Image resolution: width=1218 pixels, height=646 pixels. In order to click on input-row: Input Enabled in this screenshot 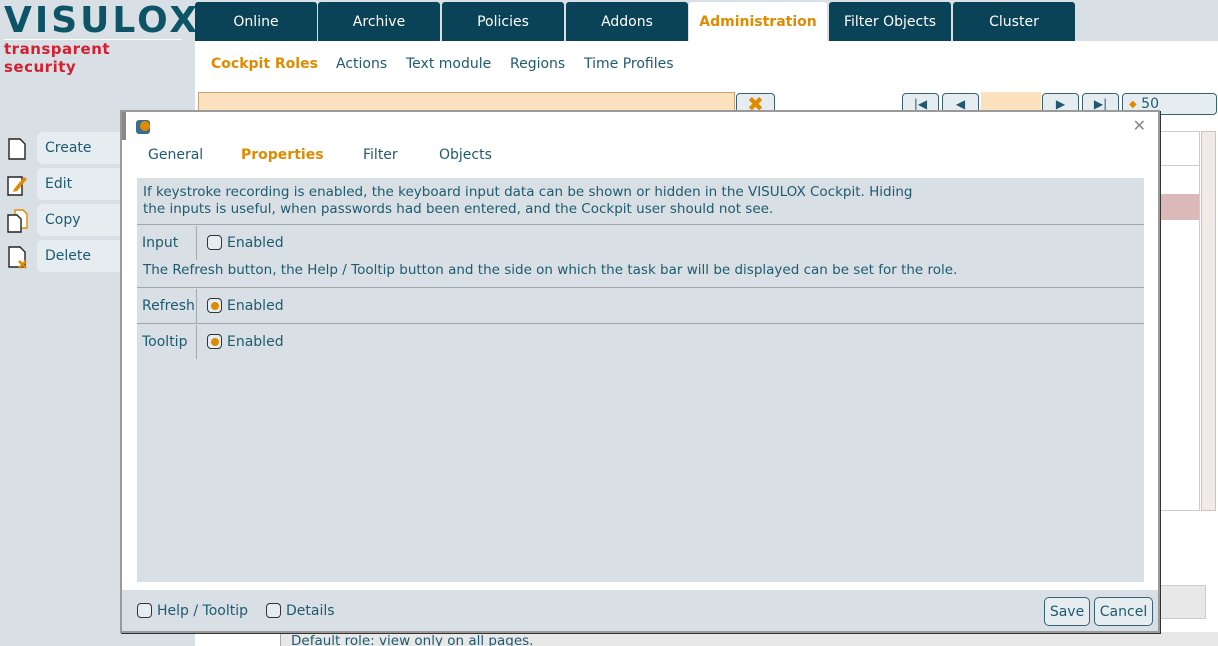, I will do `click(640, 242)`.